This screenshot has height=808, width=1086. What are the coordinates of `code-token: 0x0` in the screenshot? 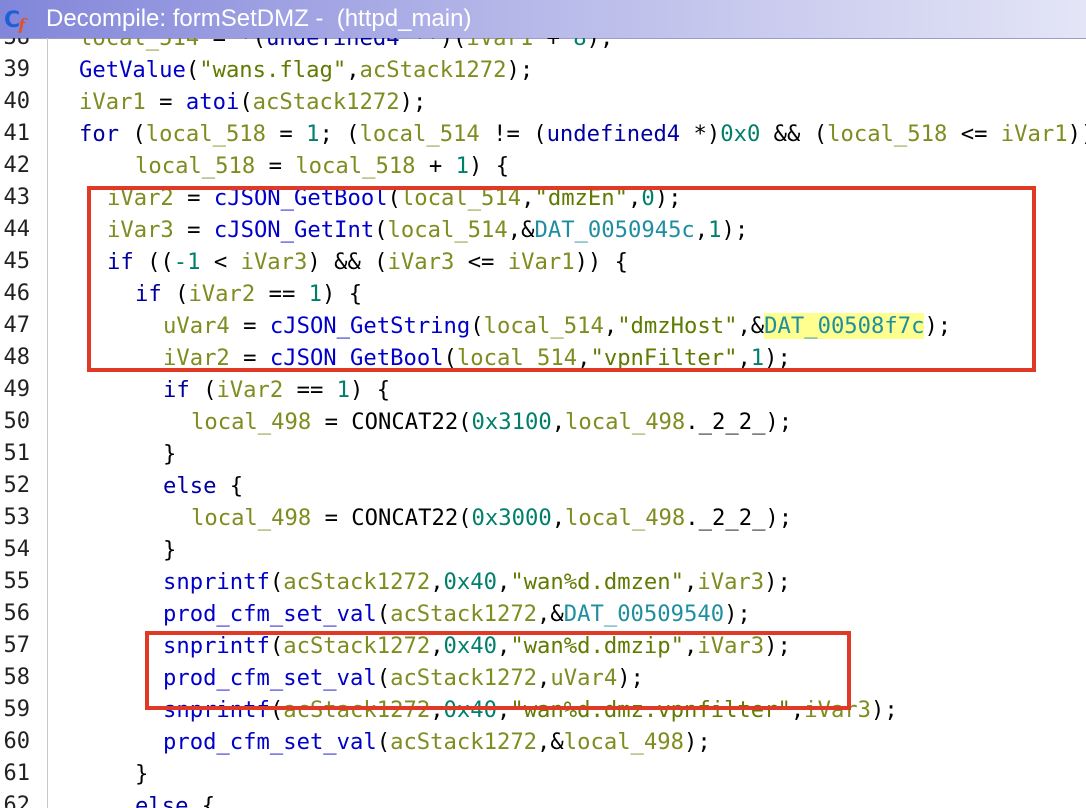 It's located at (740, 134).